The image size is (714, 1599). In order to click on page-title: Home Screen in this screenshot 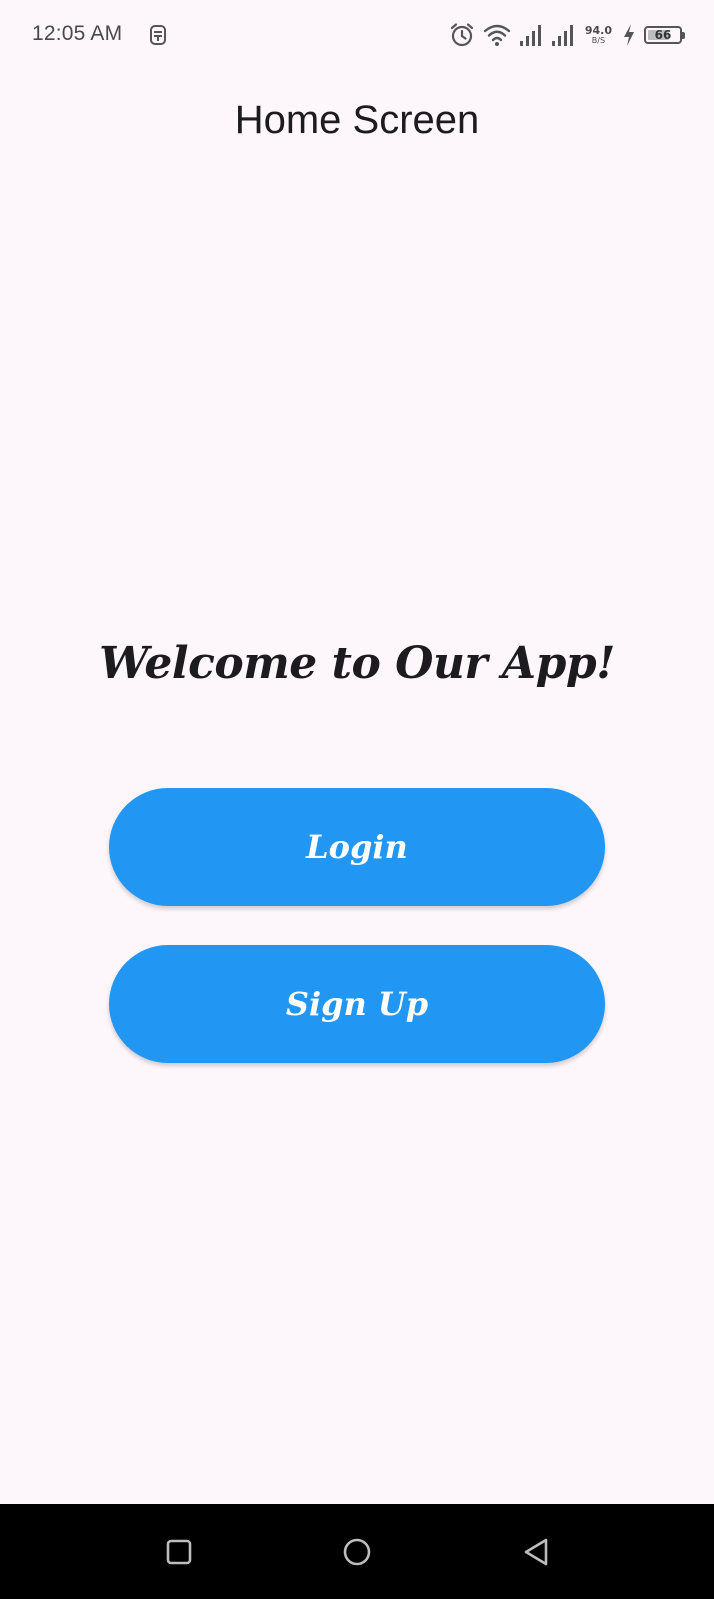, I will do `click(357, 120)`.